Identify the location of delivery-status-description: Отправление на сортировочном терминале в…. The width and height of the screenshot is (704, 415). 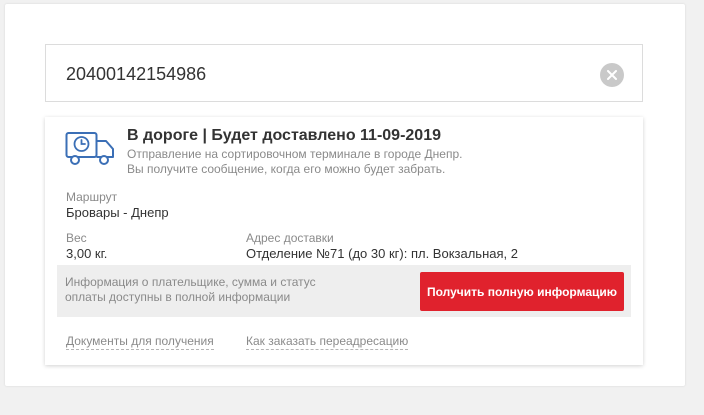
(294, 162).